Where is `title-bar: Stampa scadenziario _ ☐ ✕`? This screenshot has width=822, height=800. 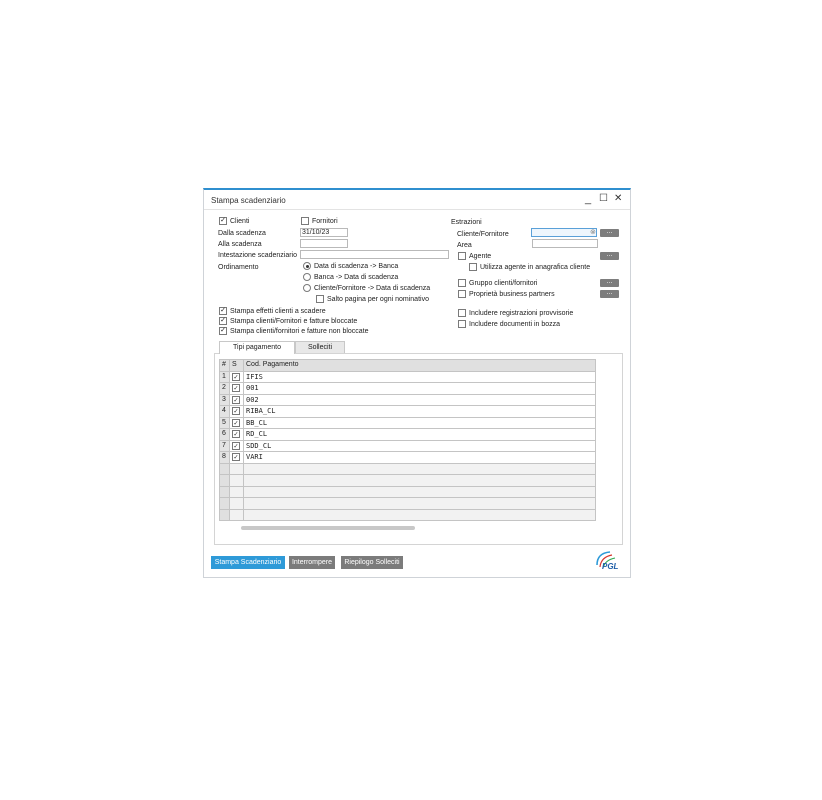 title-bar: Stampa scadenziario _ ☐ ✕ is located at coordinates (417, 200).